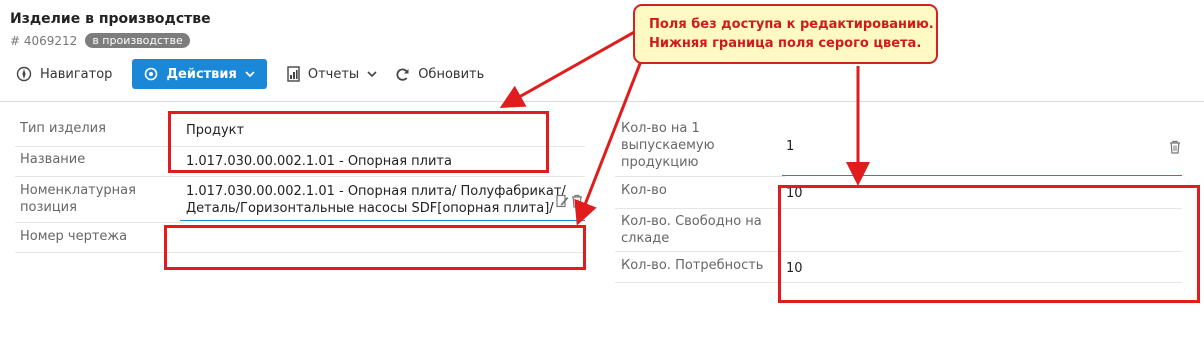 The image size is (1204, 344). What do you see at coordinates (791, 24) in the screenshot?
I see `annotation-line1: Поля без доступа к редактированию.` at bounding box center [791, 24].